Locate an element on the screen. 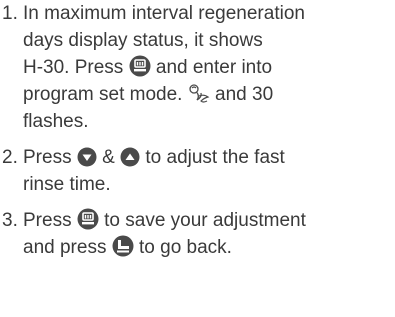 Image resolution: width=395 pixels, height=317 pixels. back-button-icon is located at coordinates (123, 246).